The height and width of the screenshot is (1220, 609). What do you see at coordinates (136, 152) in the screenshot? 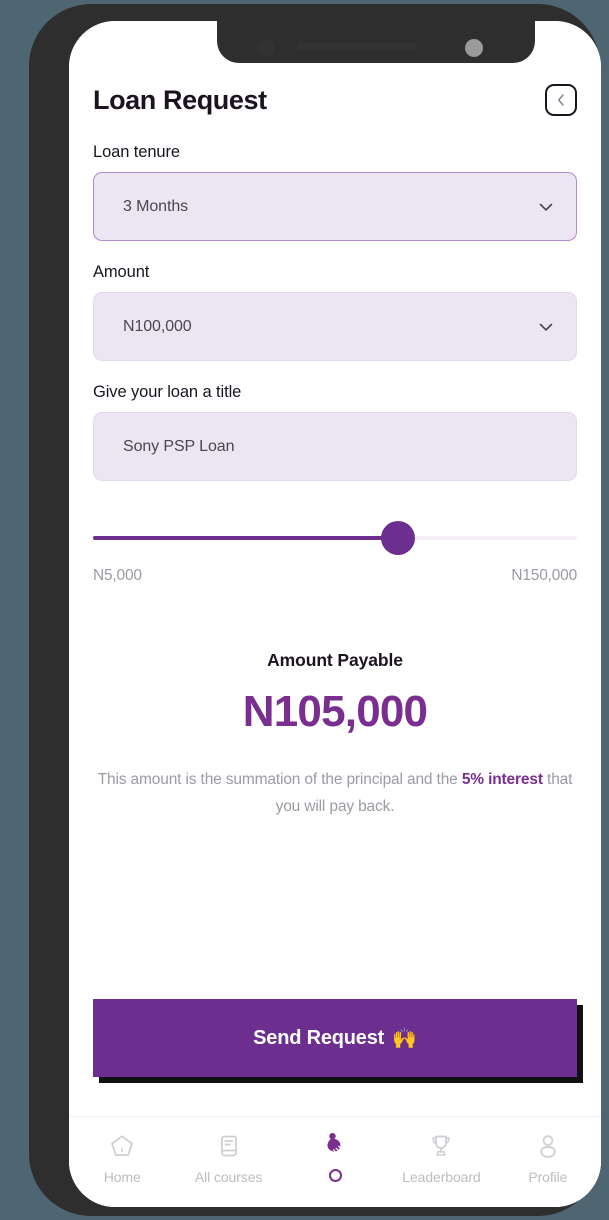
I see `loan-tenure-label: Loan tenure` at bounding box center [136, 152].